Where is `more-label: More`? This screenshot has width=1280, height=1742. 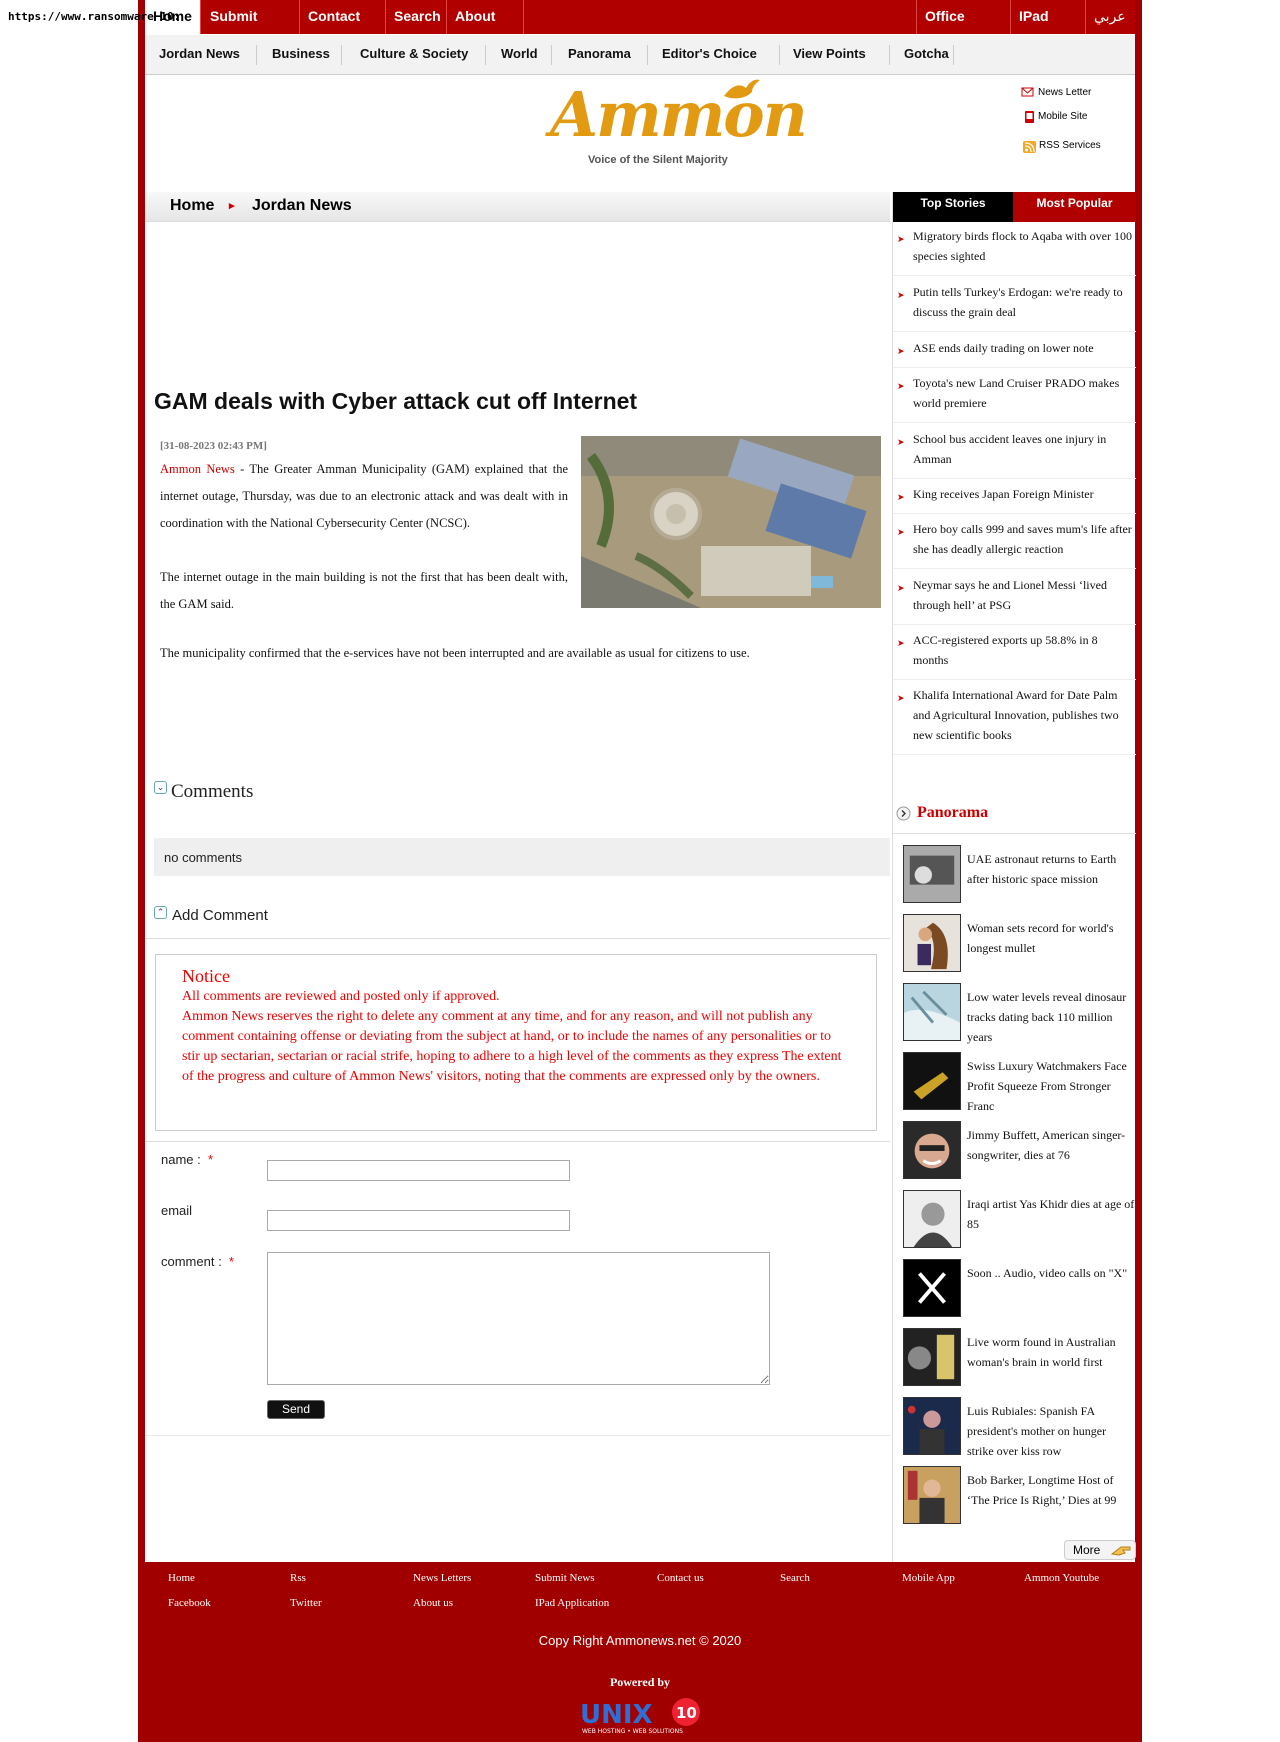 more-label: More is located at coordinates (1087, 1550).